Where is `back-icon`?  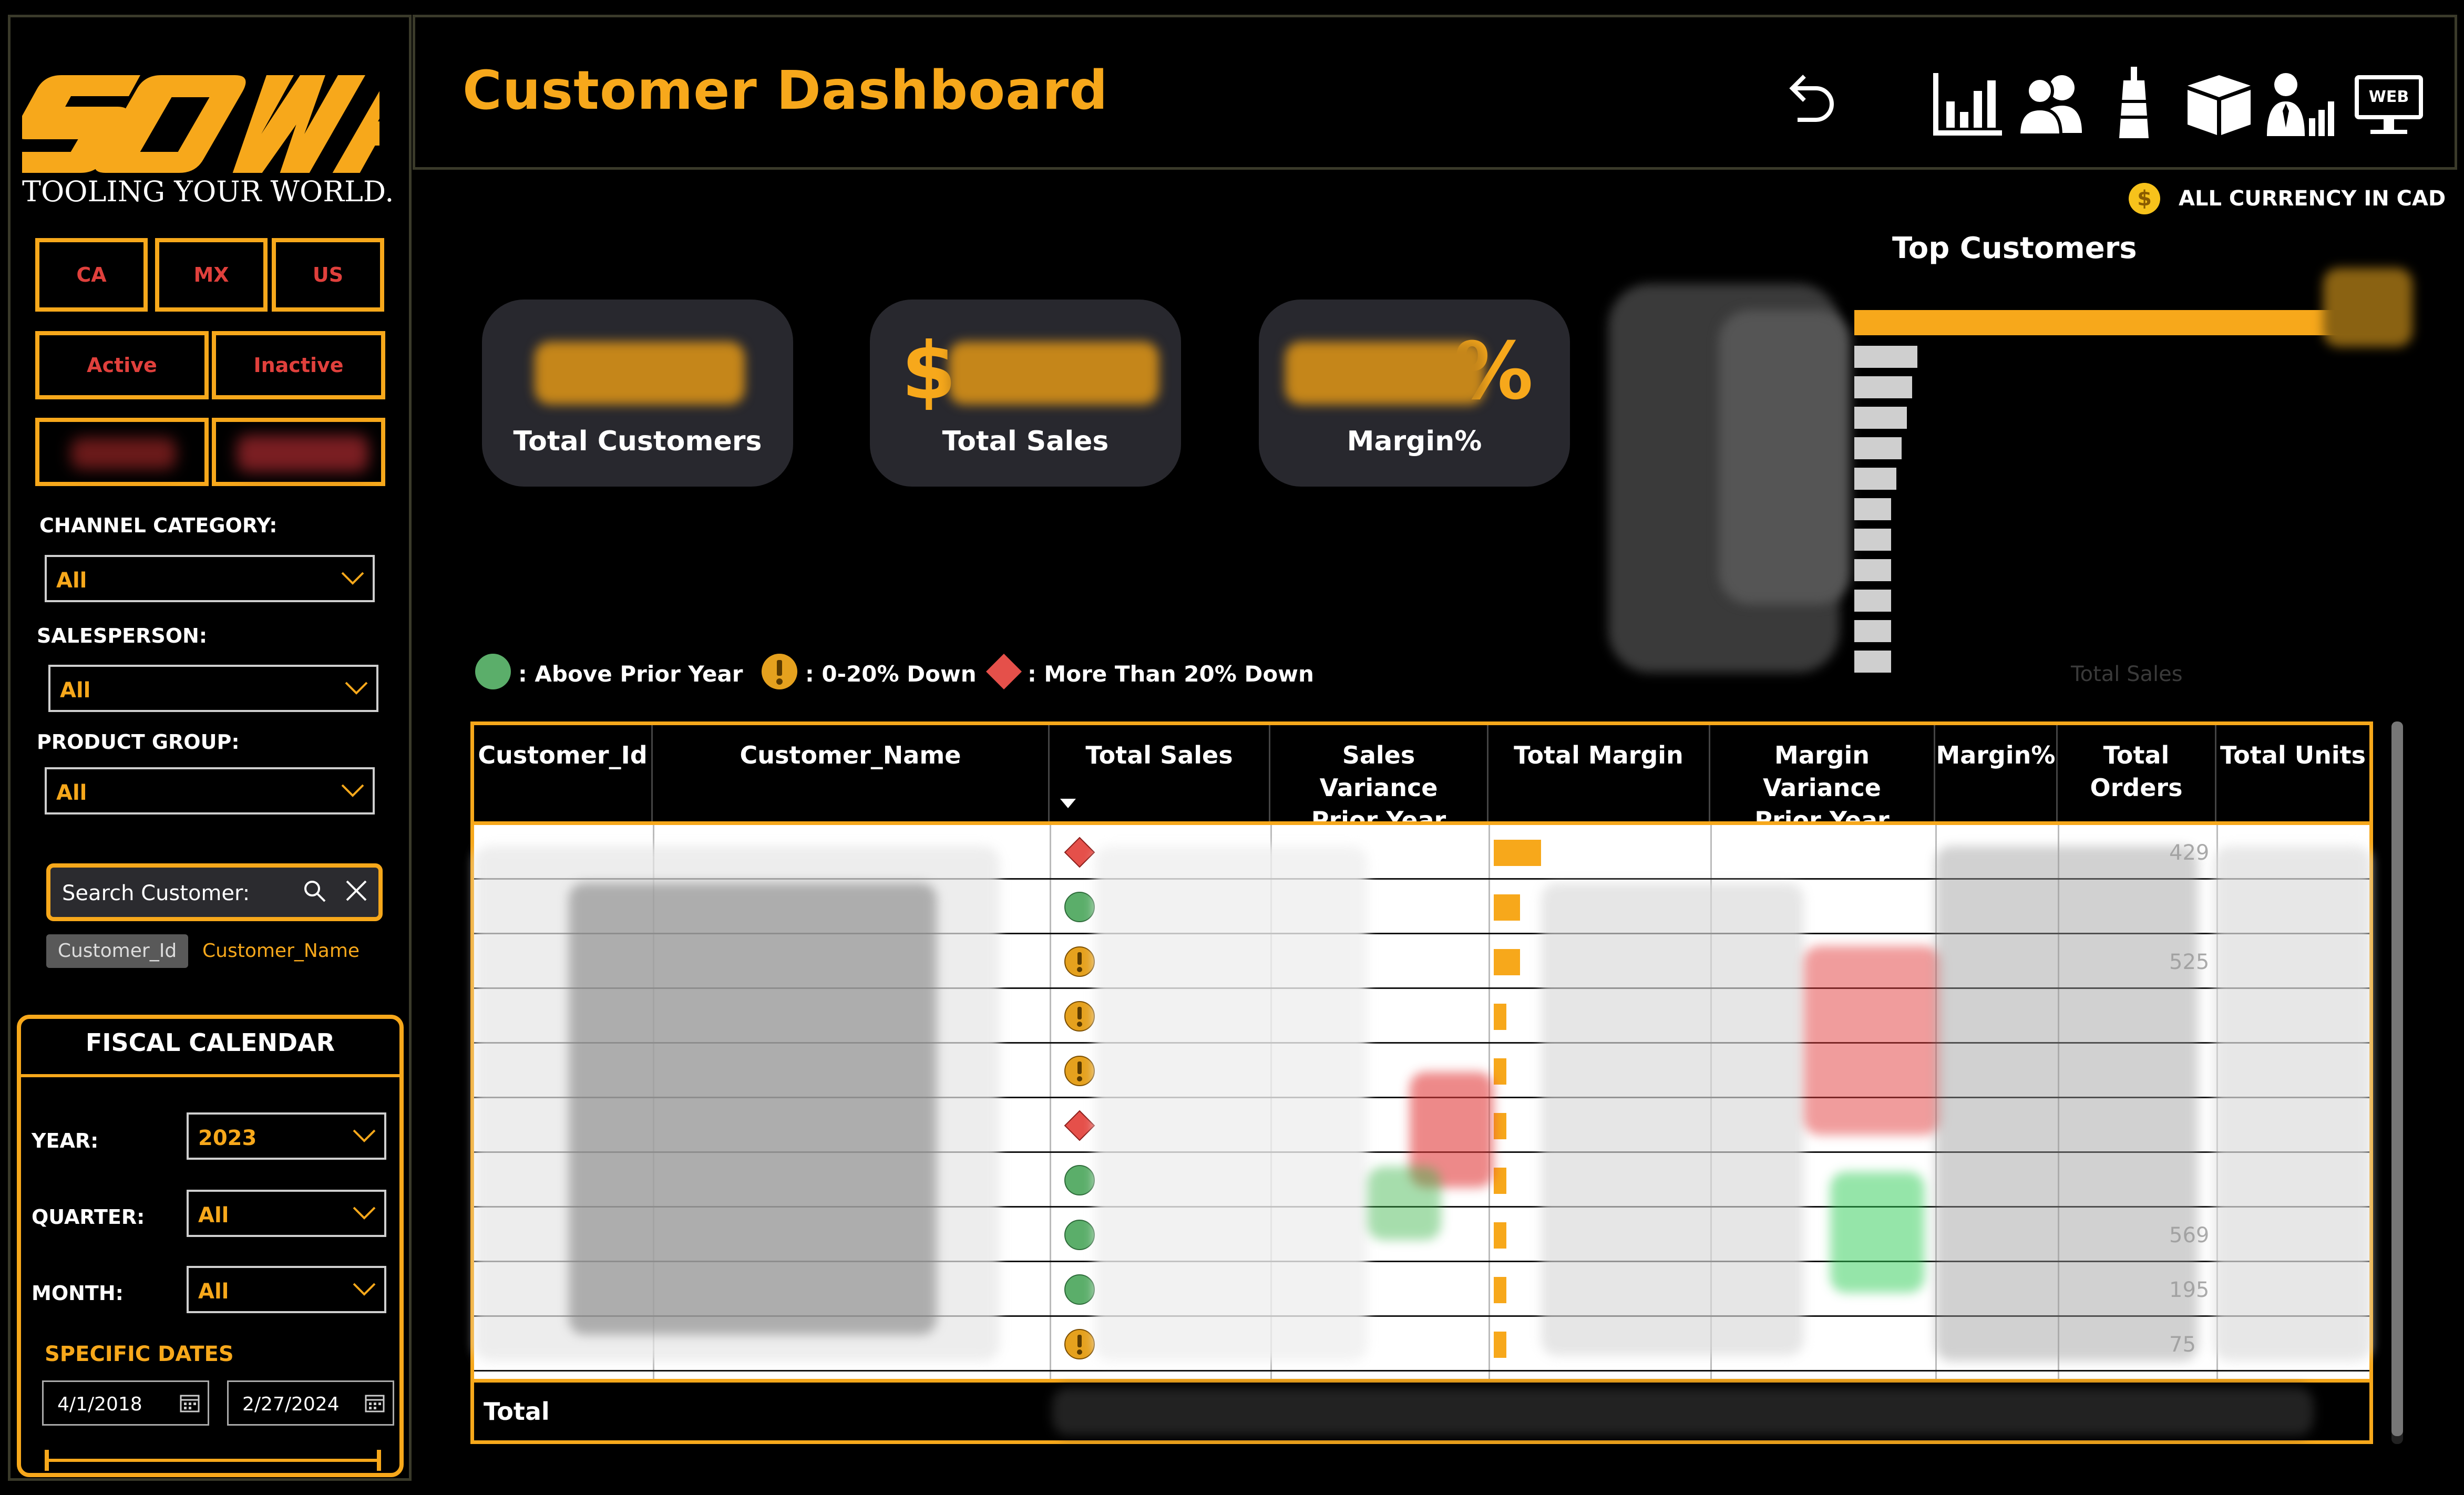 back-icon is located at coordinates (1806, 101).